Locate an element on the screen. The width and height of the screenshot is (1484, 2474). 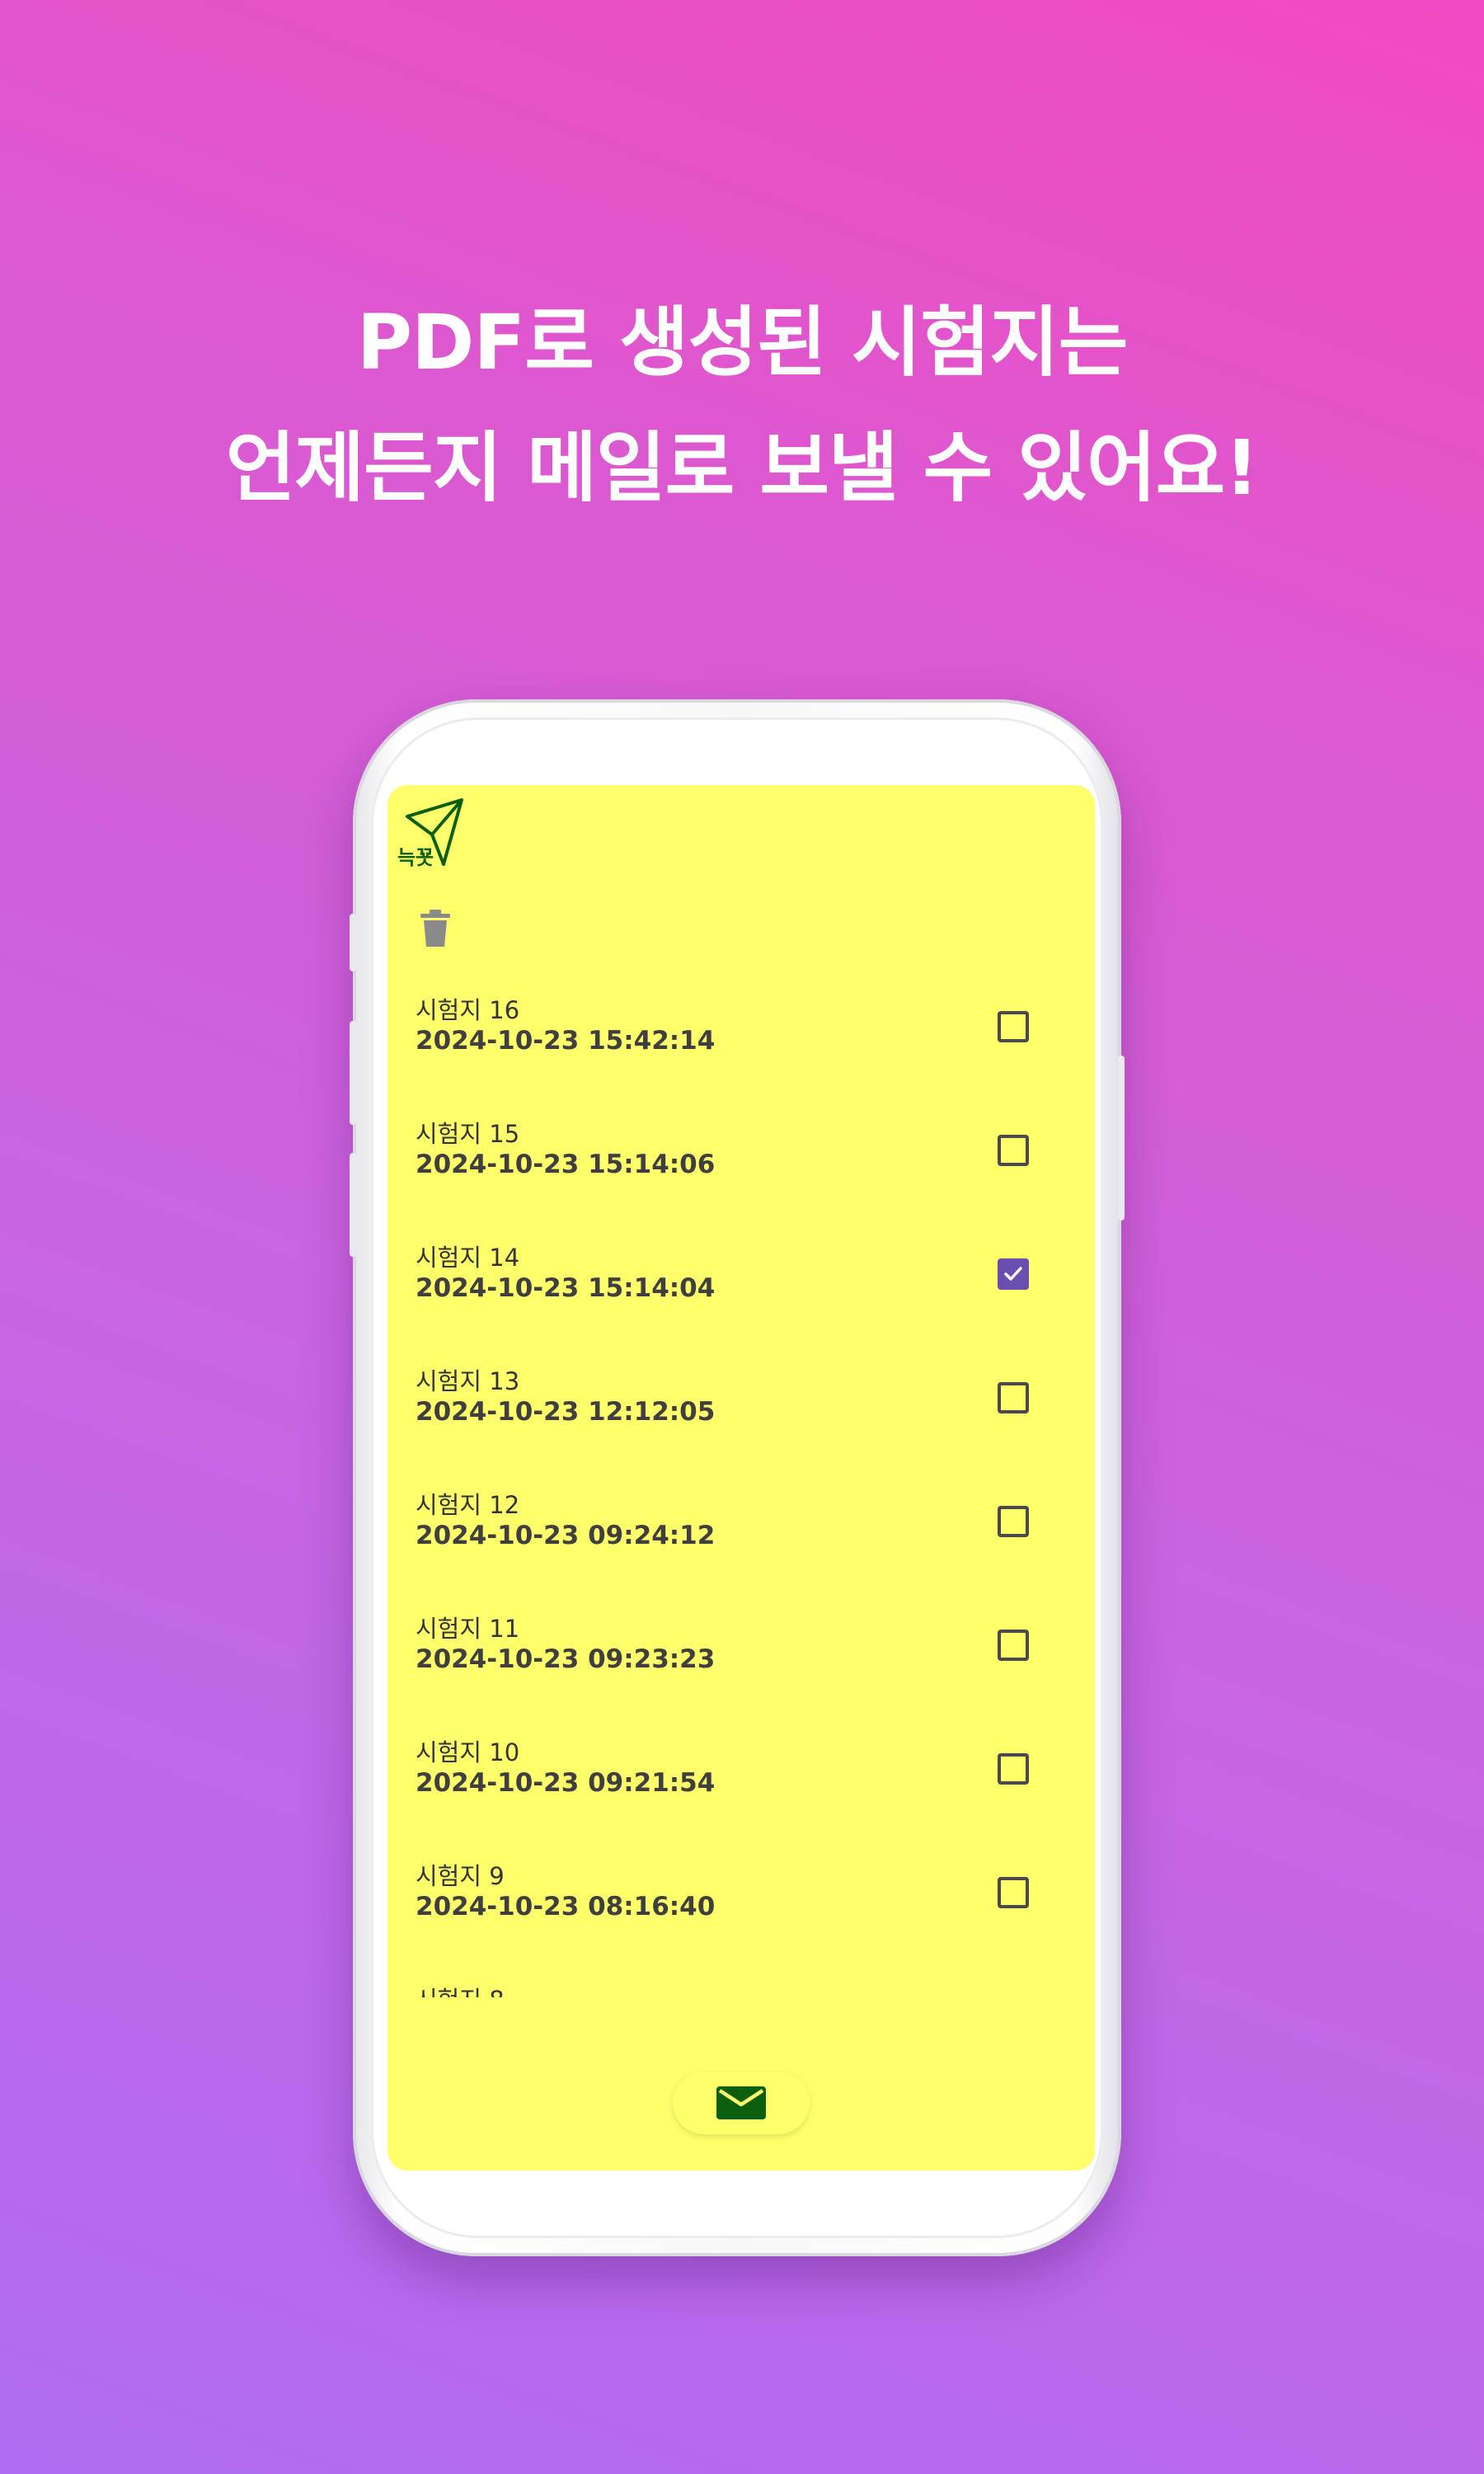
exam-date: 2024-10-23 08:16:40 is located at coordinates (566, 1906).